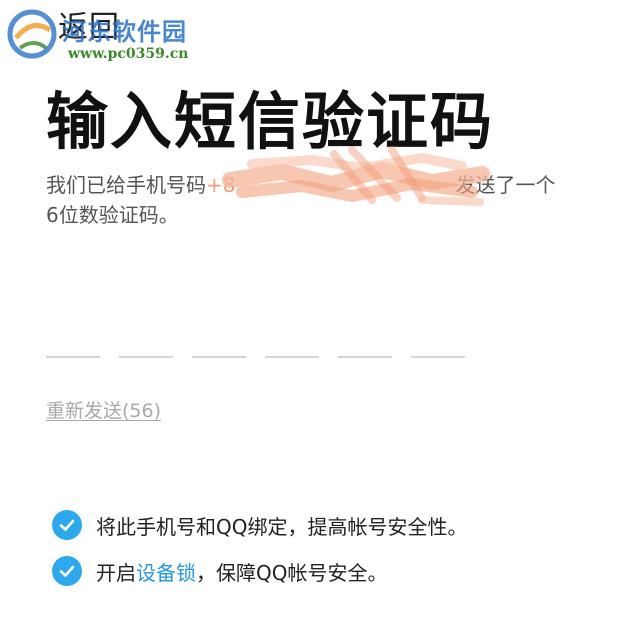 This screenshot has width=630, height=630. What do you see at coordinates (282, 526) in the screenshot?
I see `bind-phone-label: 将此手机号和QQ绑定，提高帐号安全性。` at bounding box center [282, 526].